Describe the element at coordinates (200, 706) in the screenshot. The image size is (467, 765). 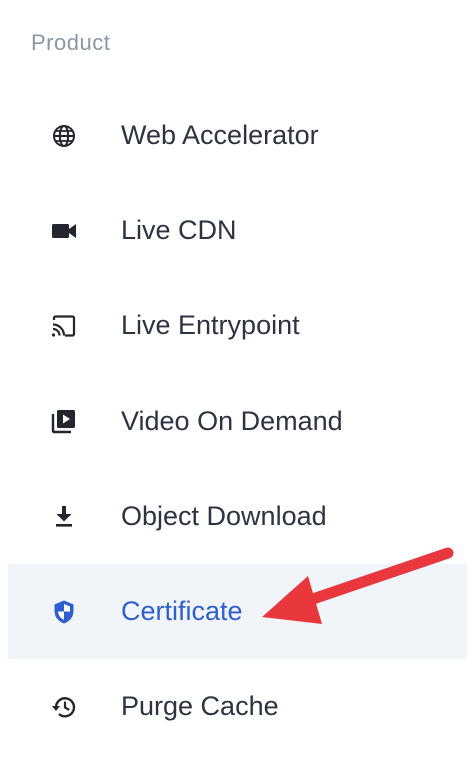
I see `menu-item-label: Purge Cache` at that location.